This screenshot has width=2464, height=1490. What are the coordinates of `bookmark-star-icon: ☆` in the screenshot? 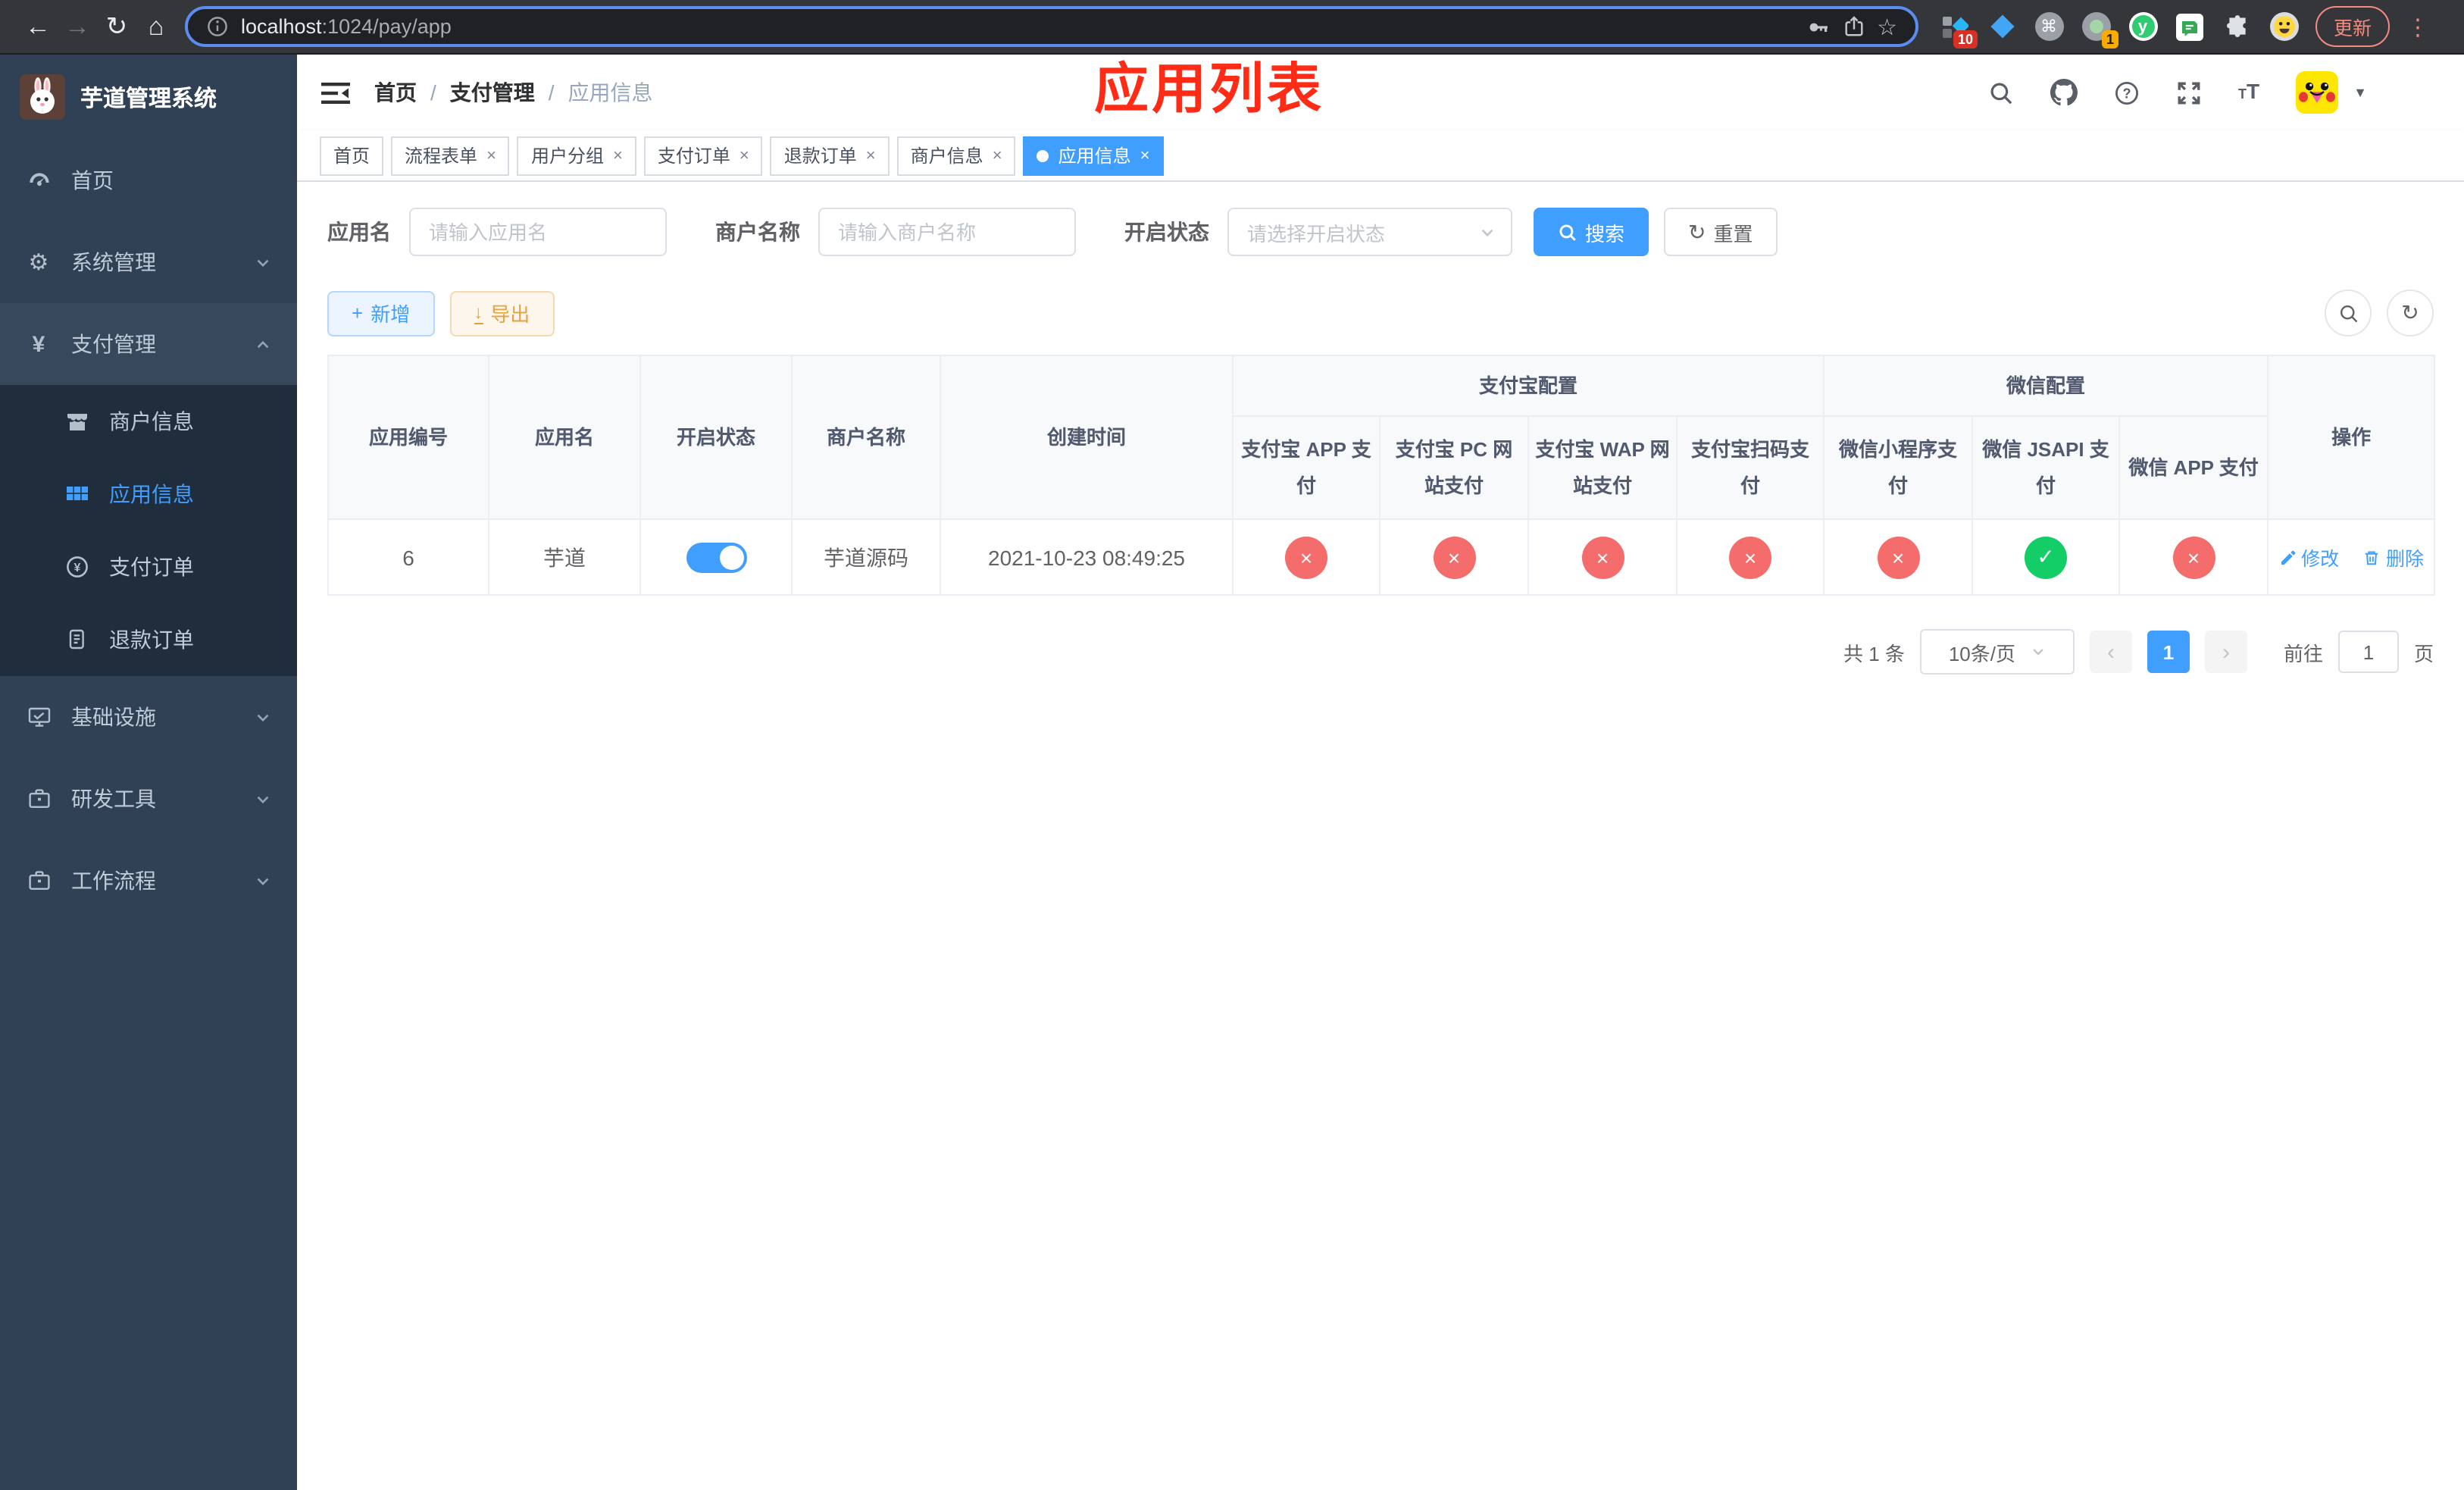 It's located at (1887, 27).